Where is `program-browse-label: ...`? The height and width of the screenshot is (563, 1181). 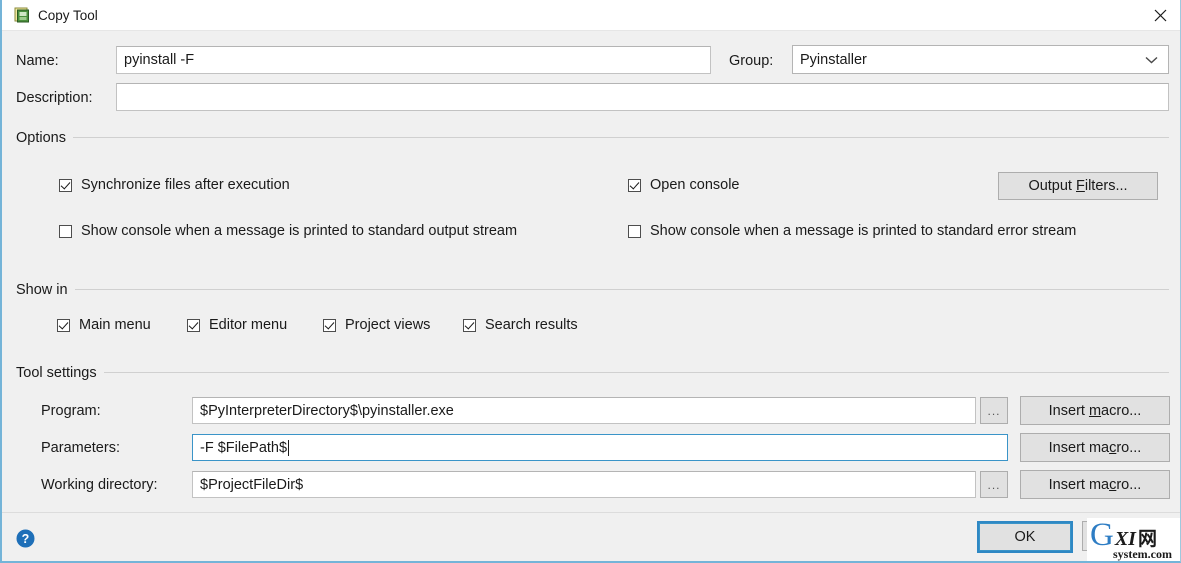 program-browse-label: ... is located at coordinates (994, 410).